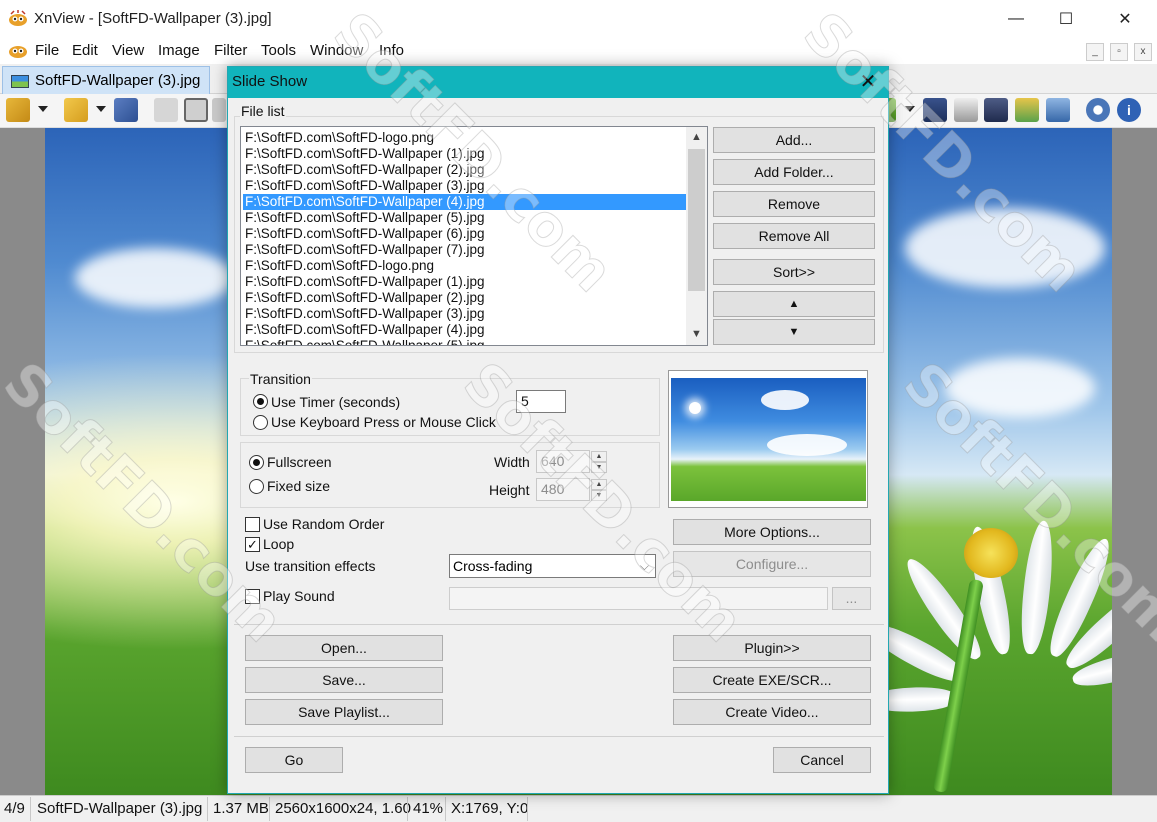 The width and height of the screenshot is (1157, 822). Describe the element at coordinates (76, 110) in the screenshot. I see `open-folder-icon` at that location.